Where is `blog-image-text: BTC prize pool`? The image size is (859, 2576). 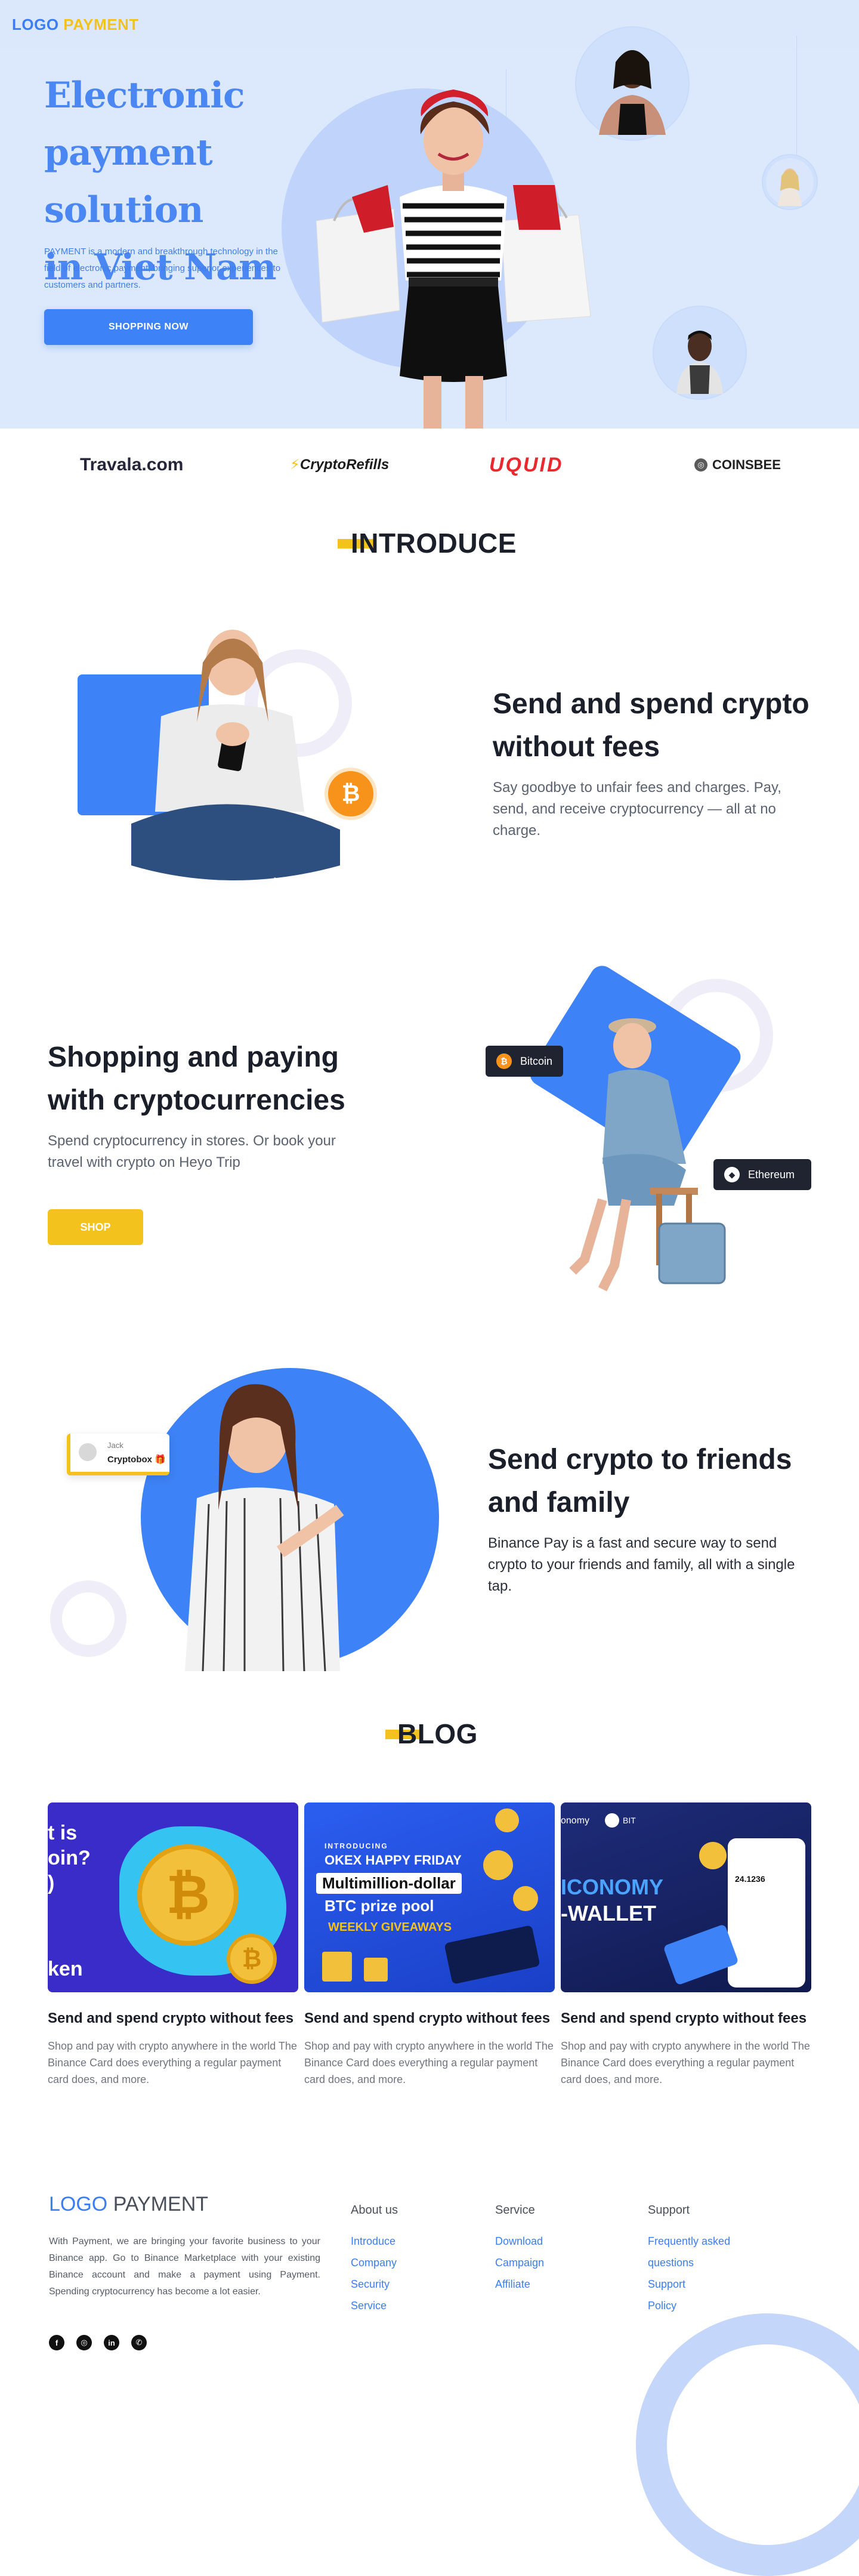
blog-image-text: BTC prize pool is located at coordinates (379, 1906).